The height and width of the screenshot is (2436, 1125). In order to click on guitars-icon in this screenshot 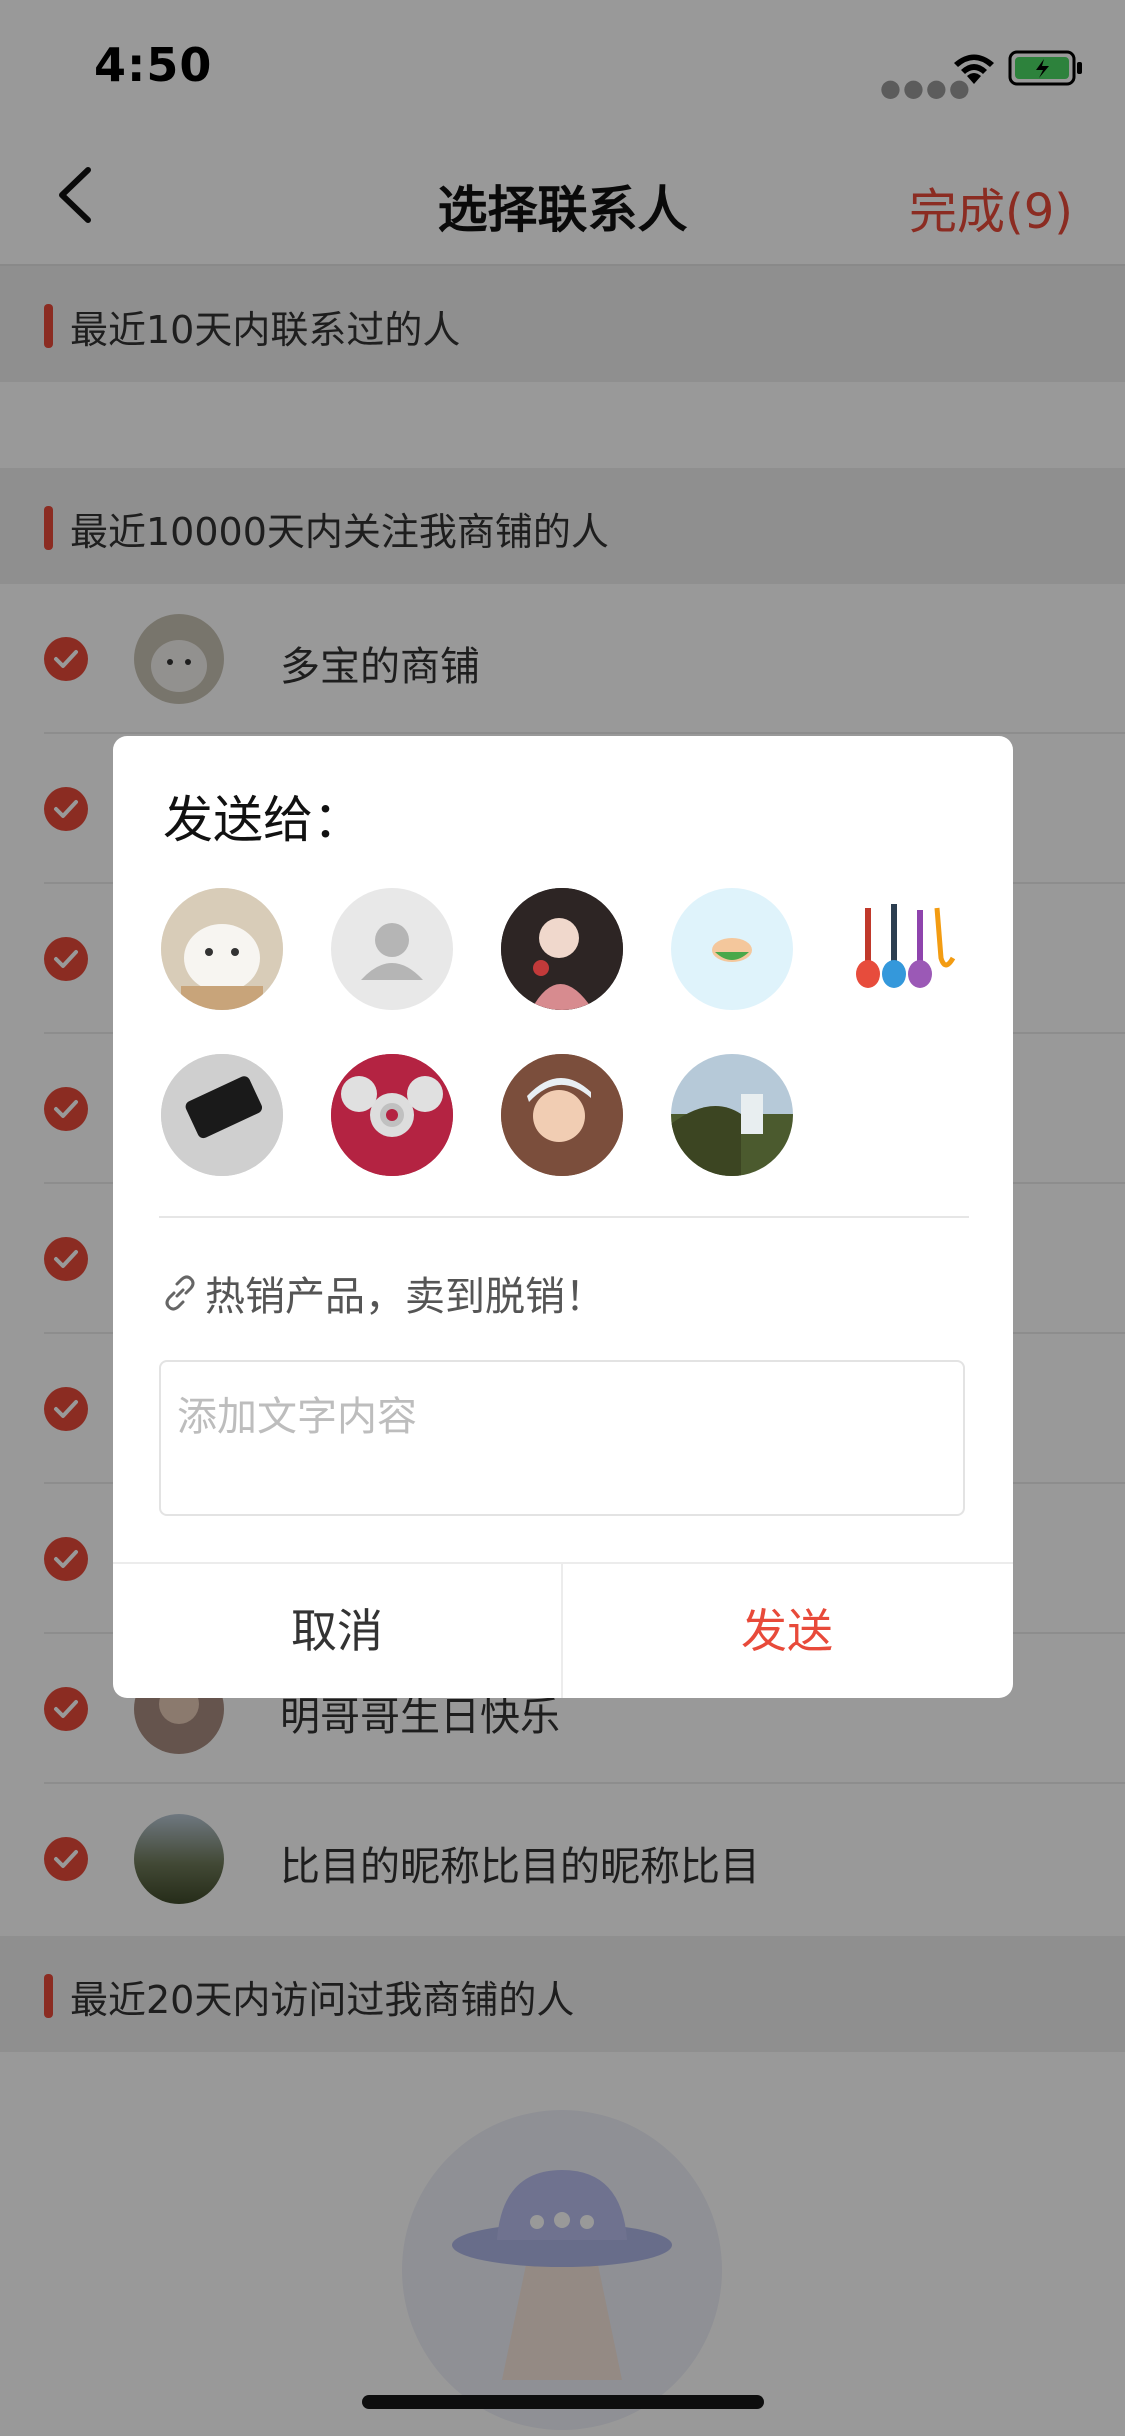, I will do `click(902, 949)`.